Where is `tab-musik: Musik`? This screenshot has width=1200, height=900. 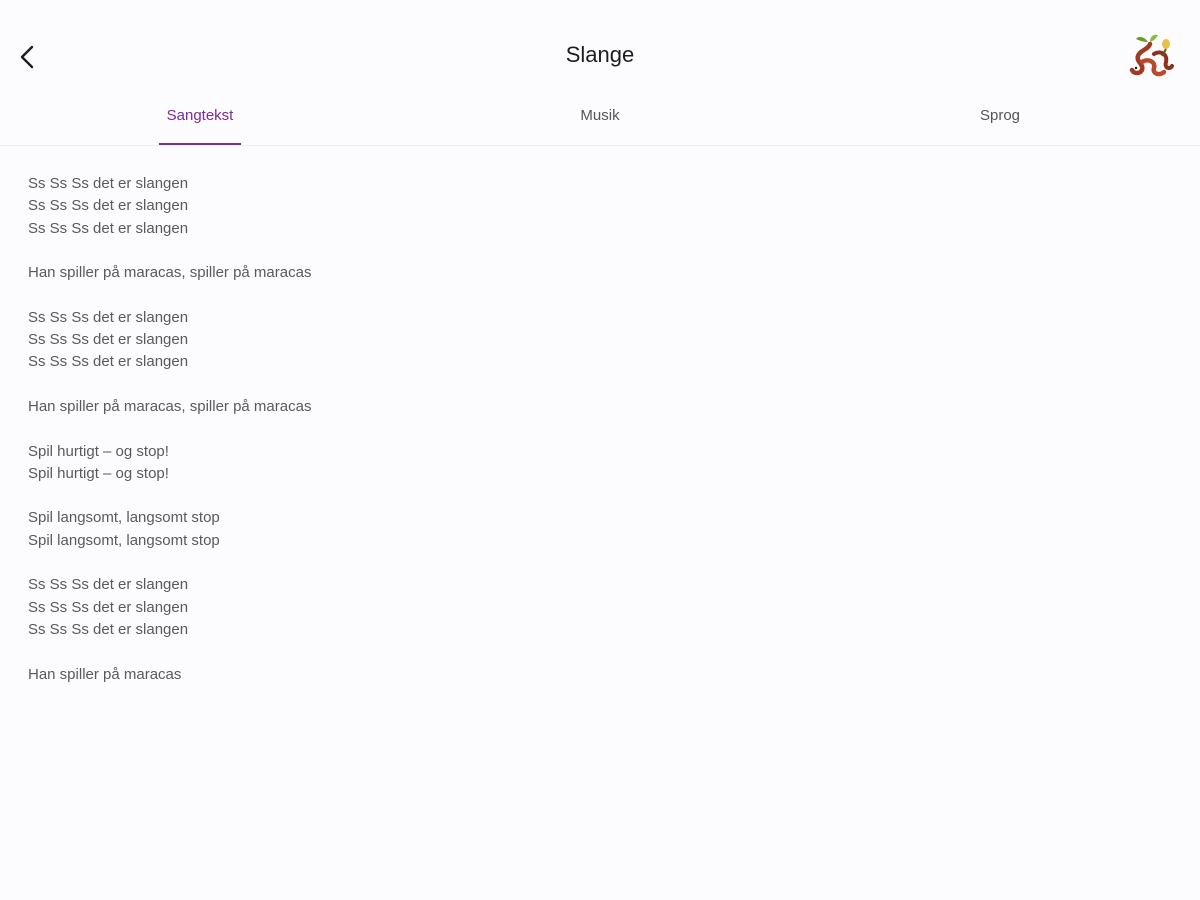 tab-musik: Musik is located at coordinates (600, 121).